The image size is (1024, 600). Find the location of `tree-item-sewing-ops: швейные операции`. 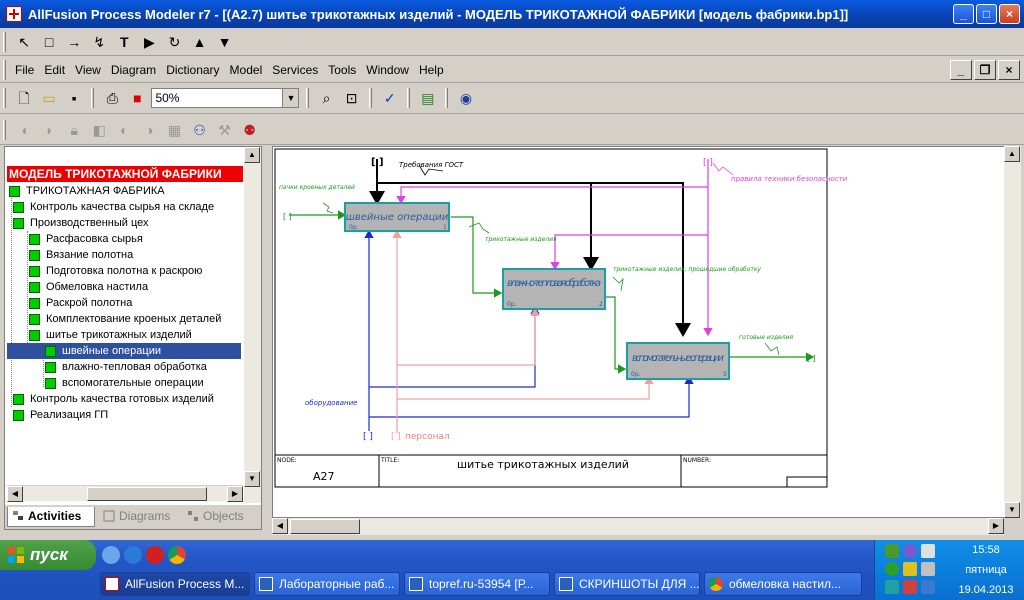

tree-item-sewing-ops: швейные операции is located at coordinates (124, 351).